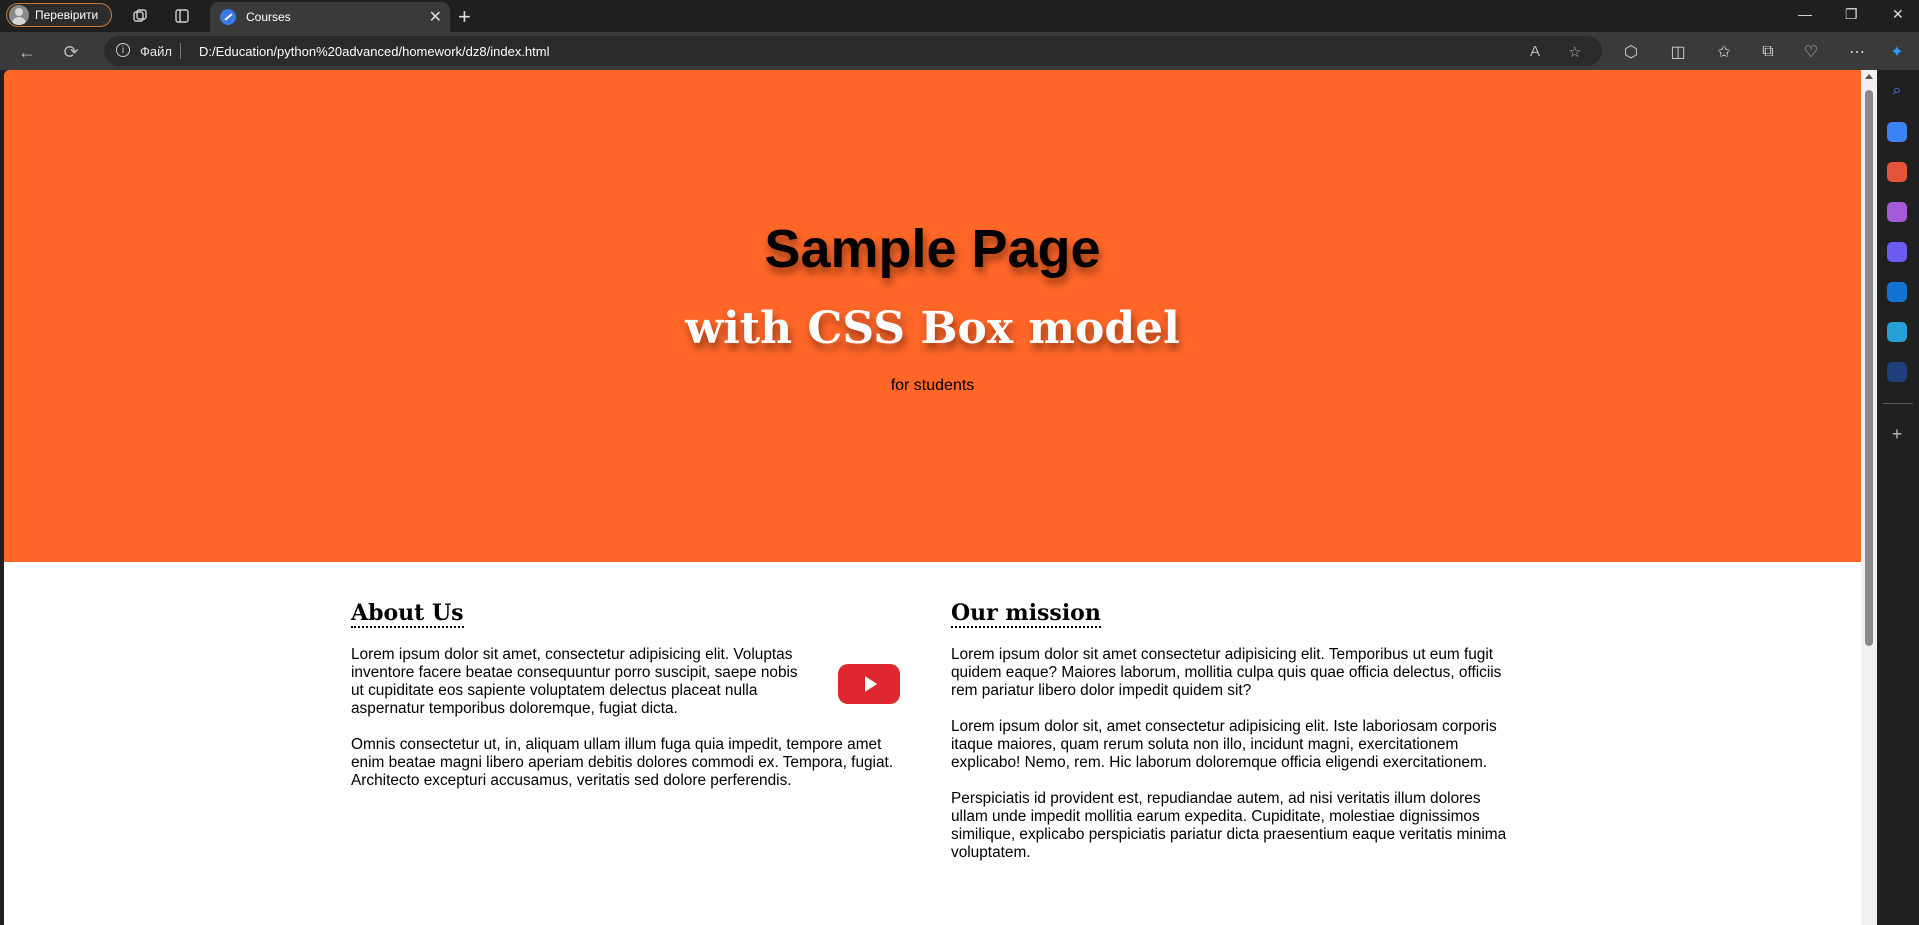 The width and height of the screenshot is (1919, 925). Describe the element at coordinates (27, 52) in the screenshot. I see `back-icon: ←` at that location.